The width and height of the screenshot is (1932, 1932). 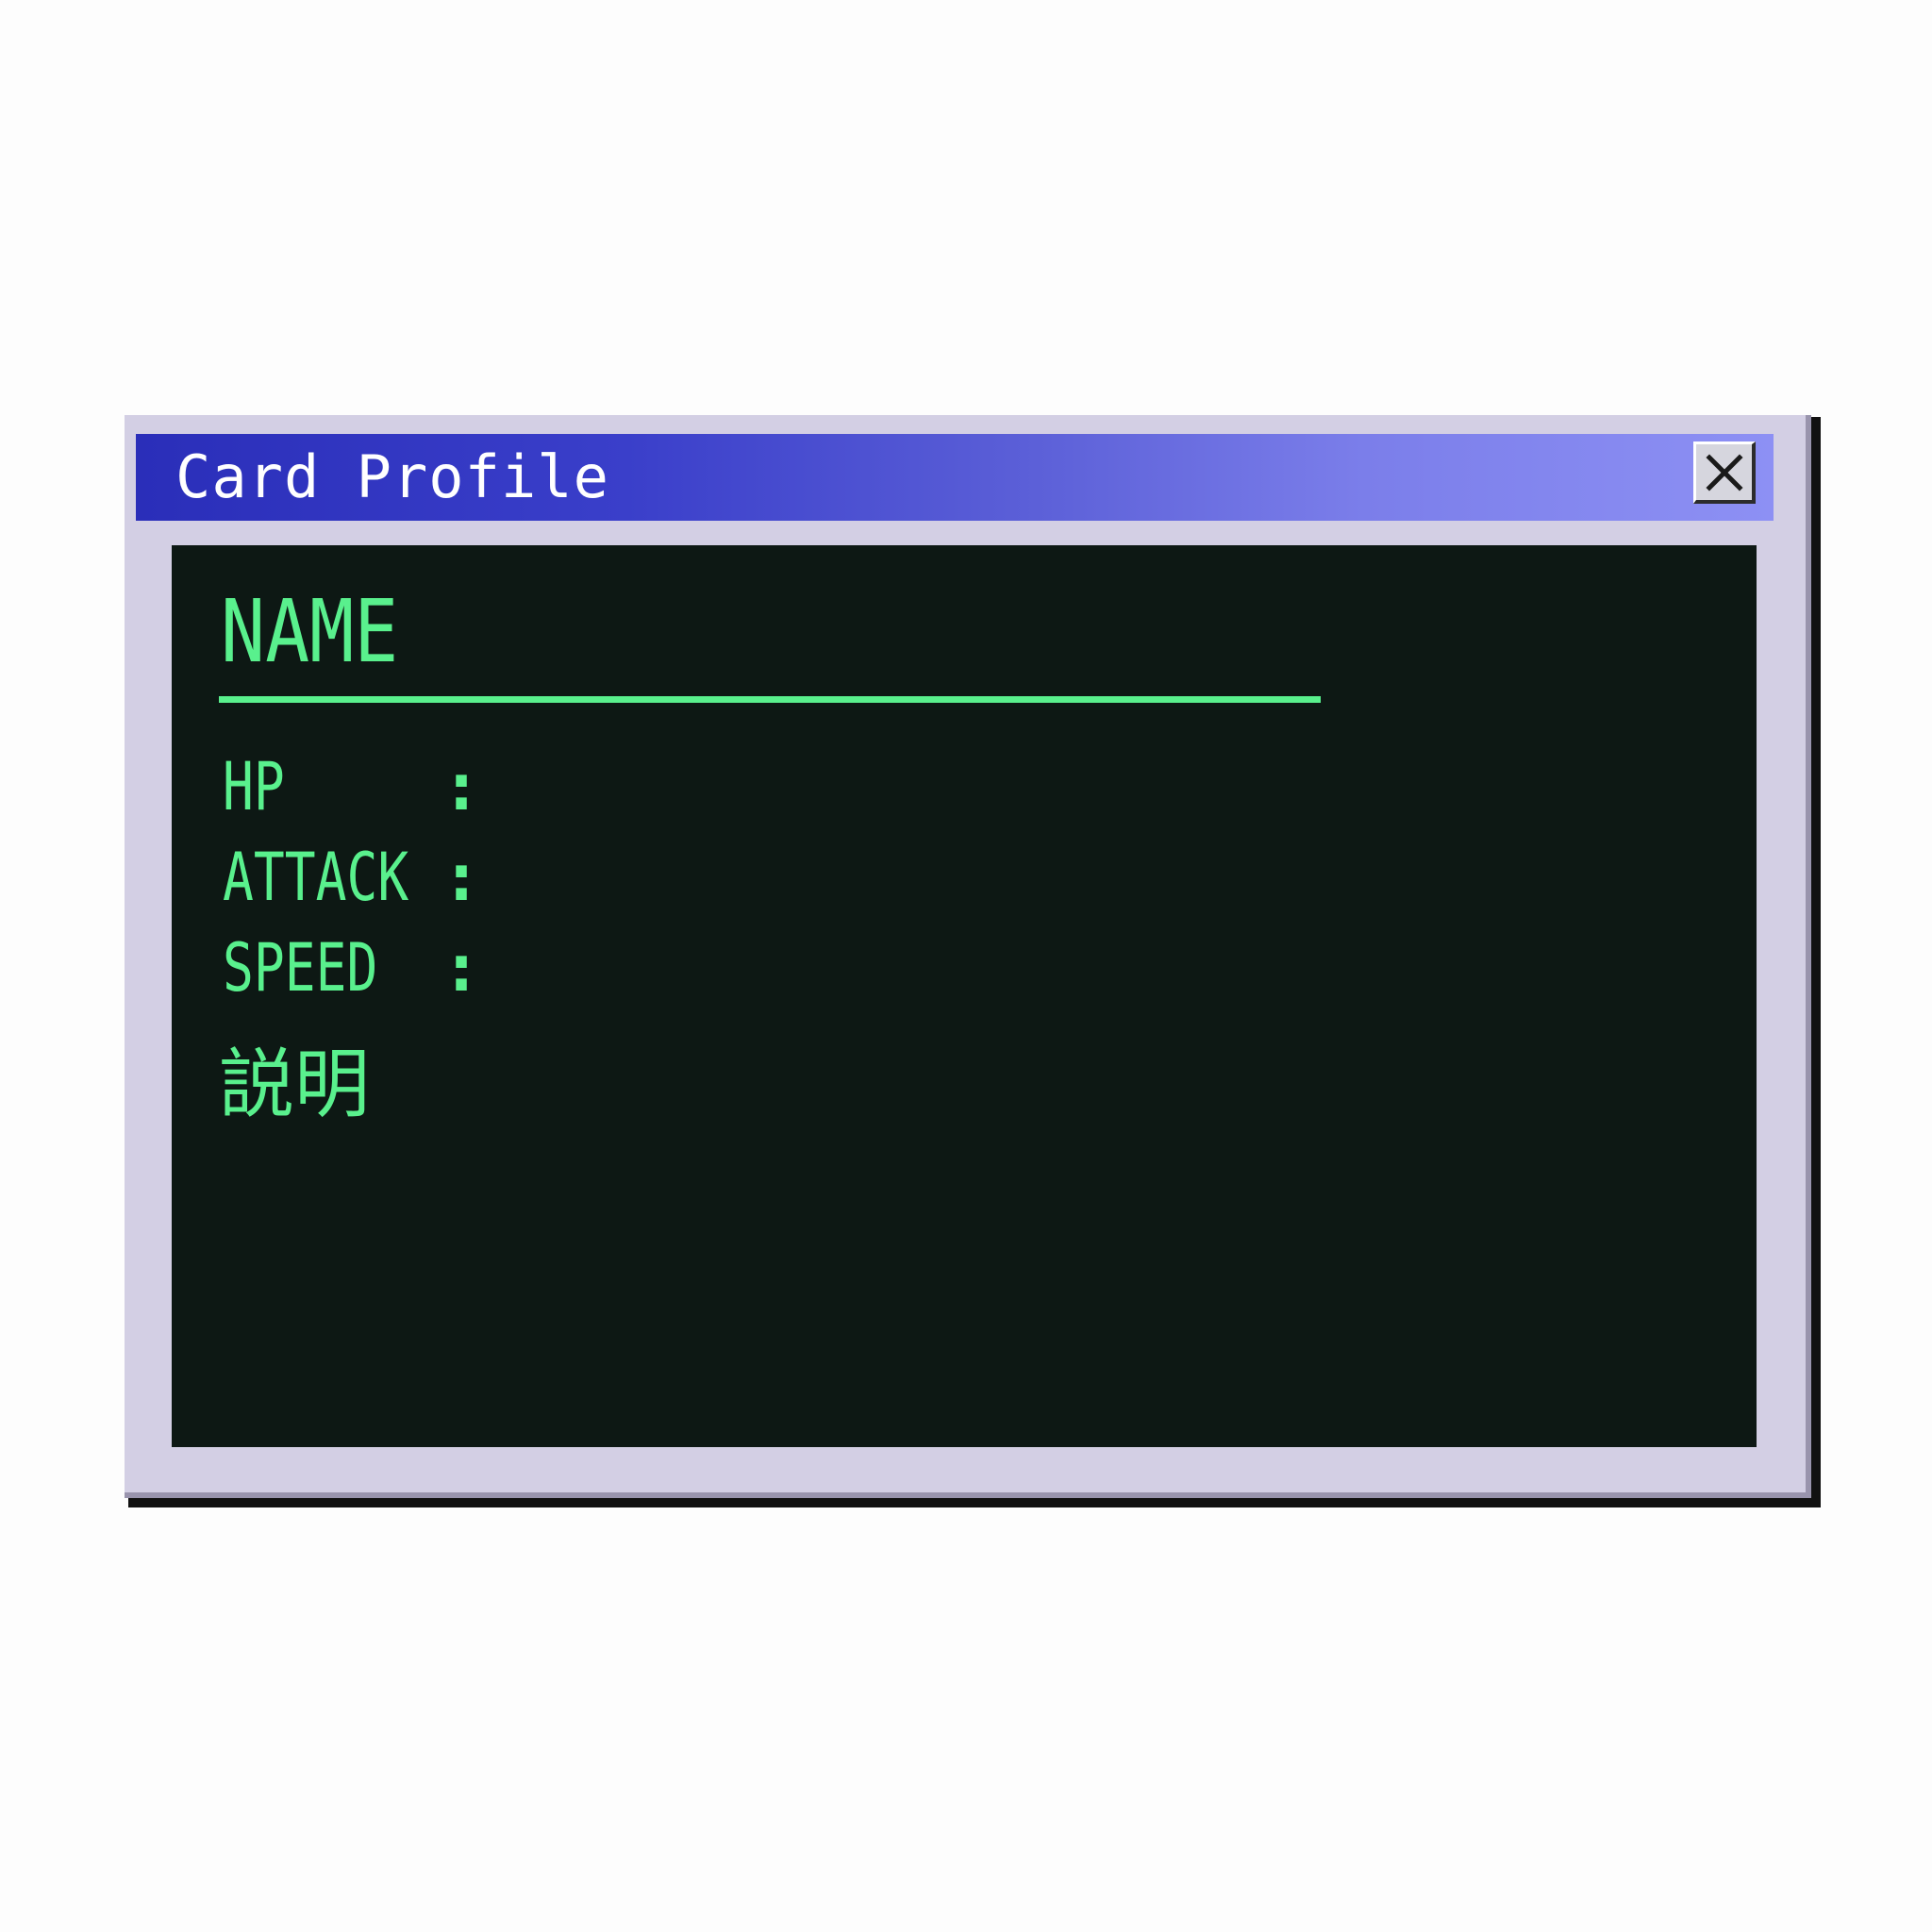 I want to click on close-icon, so click(x=1724, y=473).